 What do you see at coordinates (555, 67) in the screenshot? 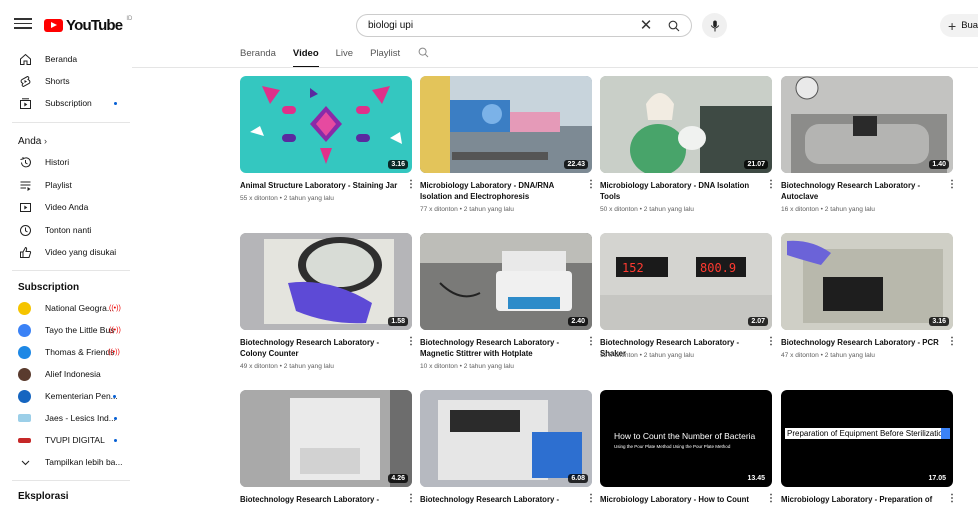
I see `tabs-divider` at bounding box center [555, 67].